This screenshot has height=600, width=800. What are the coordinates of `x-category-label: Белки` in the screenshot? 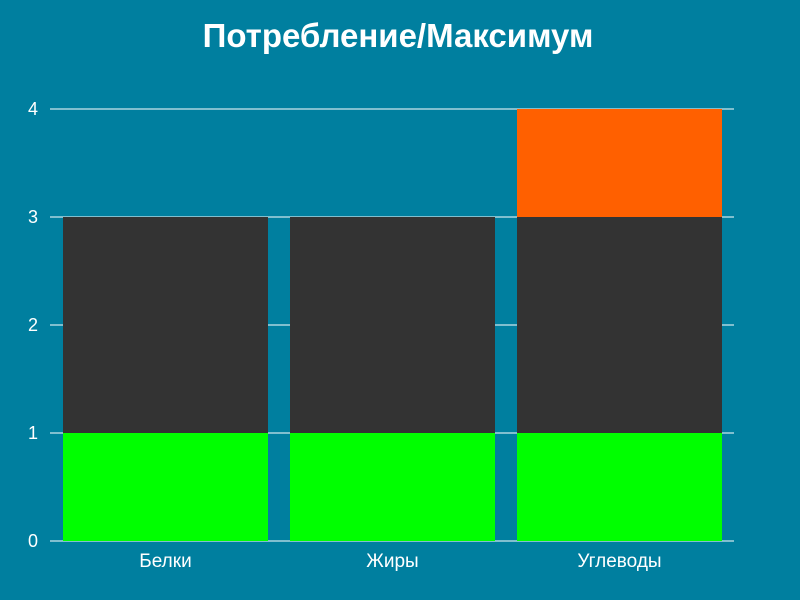 It's located at (165, 561).